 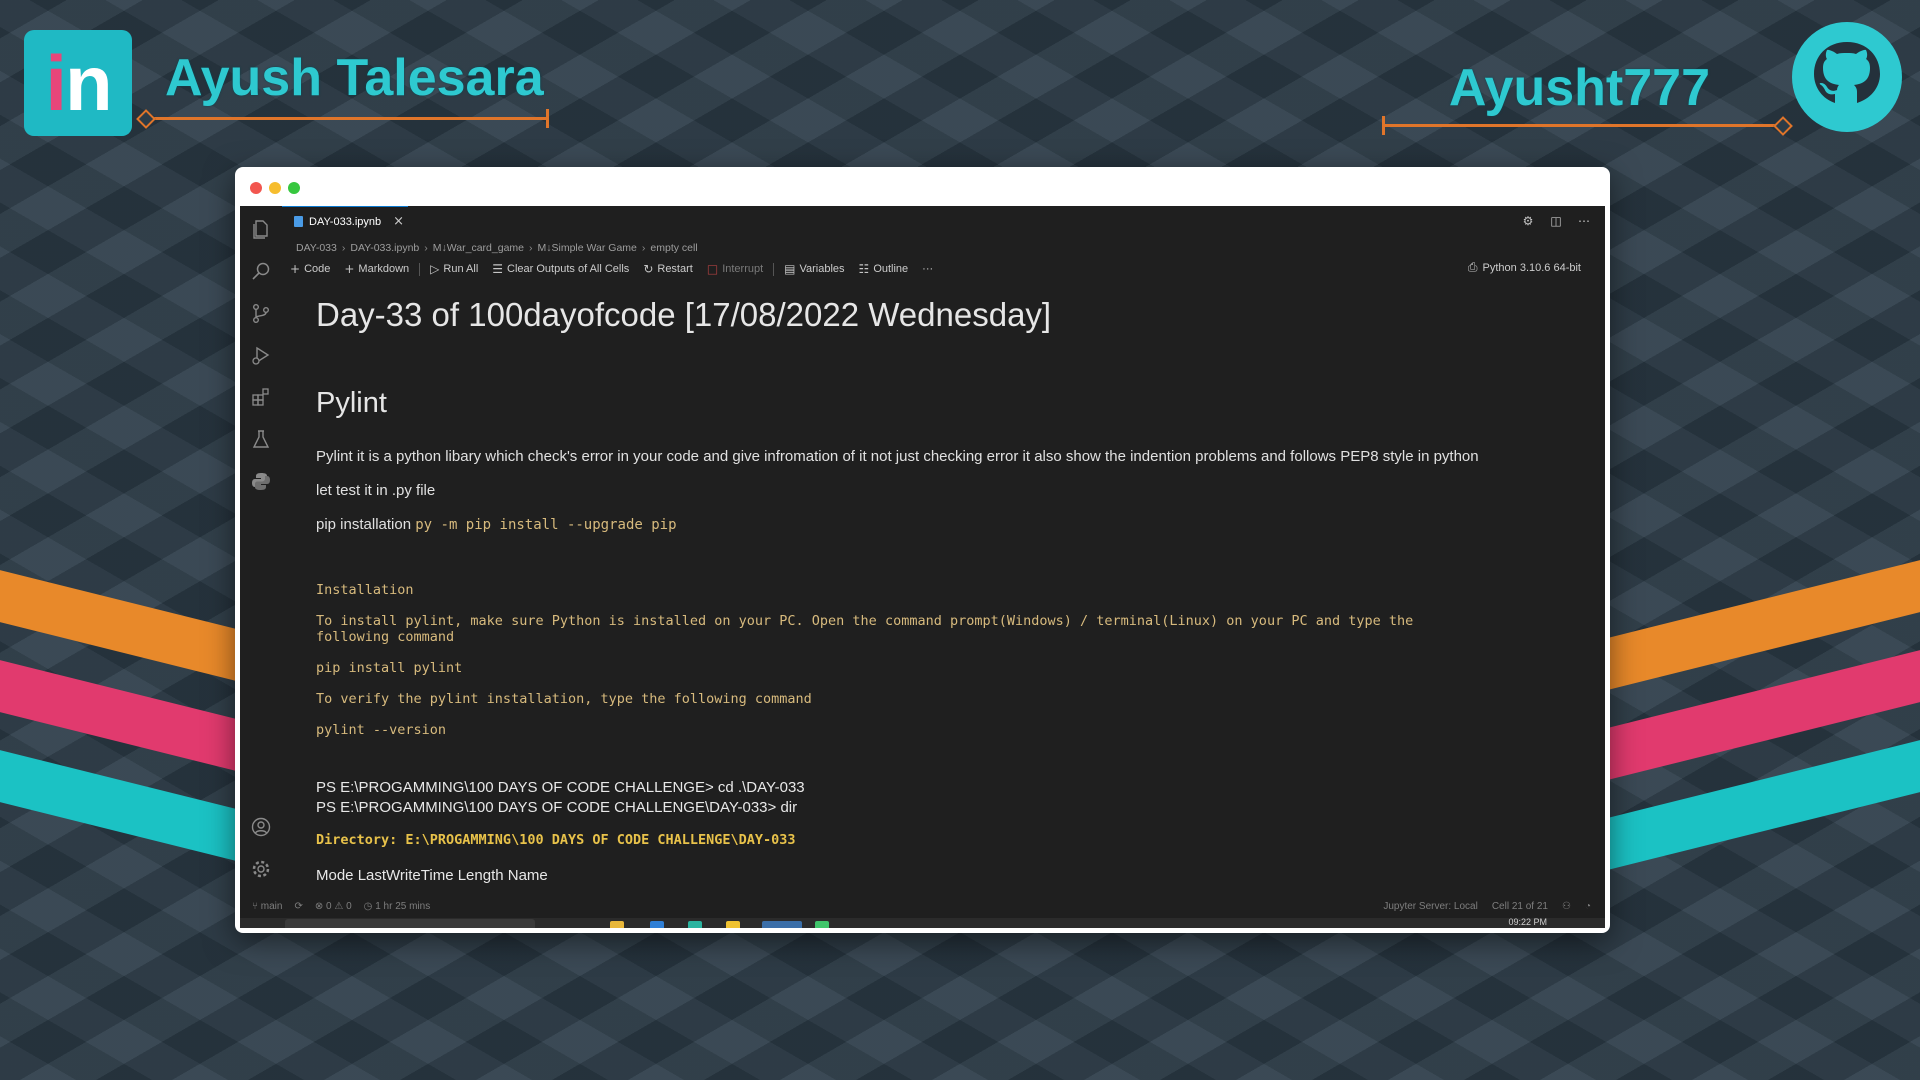 What do you see at coordinates (389, 668) in the screenshot?
I see `code-line: pip install pylint` at bounding box center [389, 668].